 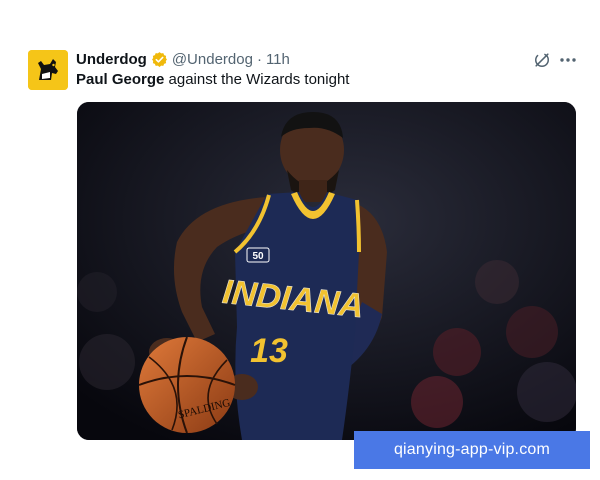 What do you see at coordinates (542, 60) in the screenshot?
I see `grok-icon` at bounding box center [542, 60].